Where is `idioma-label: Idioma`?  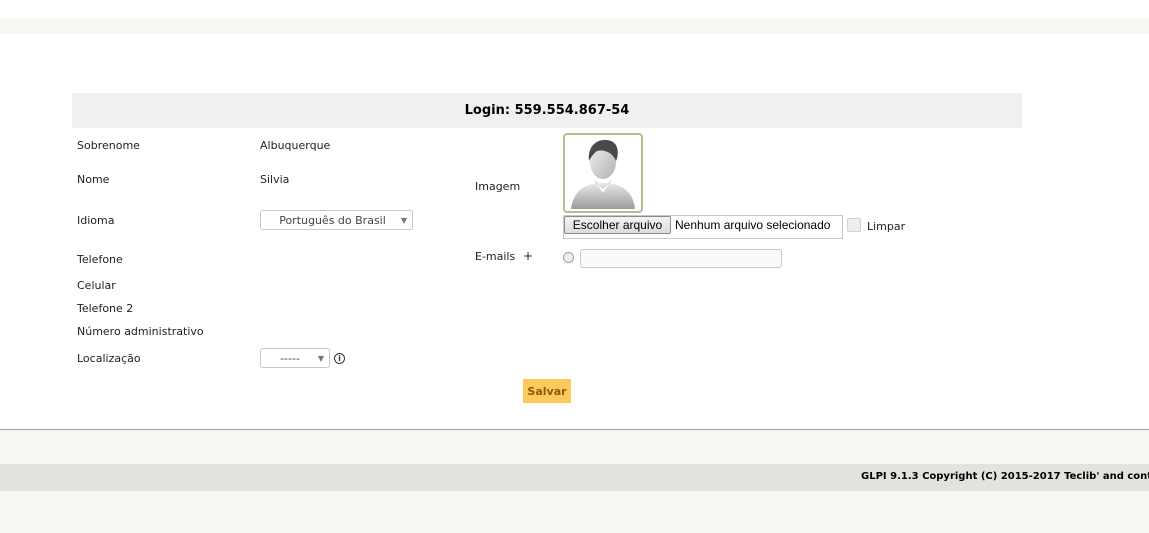
idioma-label: Idioma is located at coordinates (96, 220).